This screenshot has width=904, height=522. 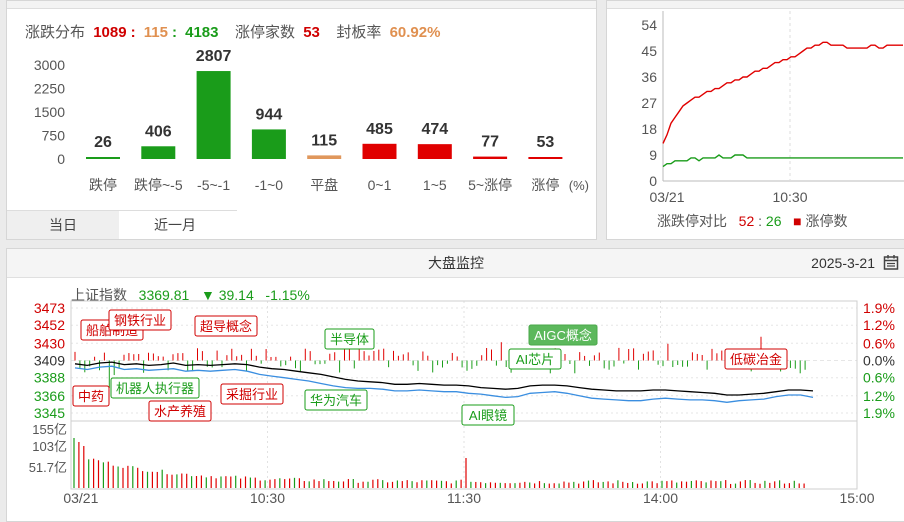 What do you see at coordinates (49, 65) in the screenshot?
I see `y-tick-label: 3000` at bounding box center [49, 65].